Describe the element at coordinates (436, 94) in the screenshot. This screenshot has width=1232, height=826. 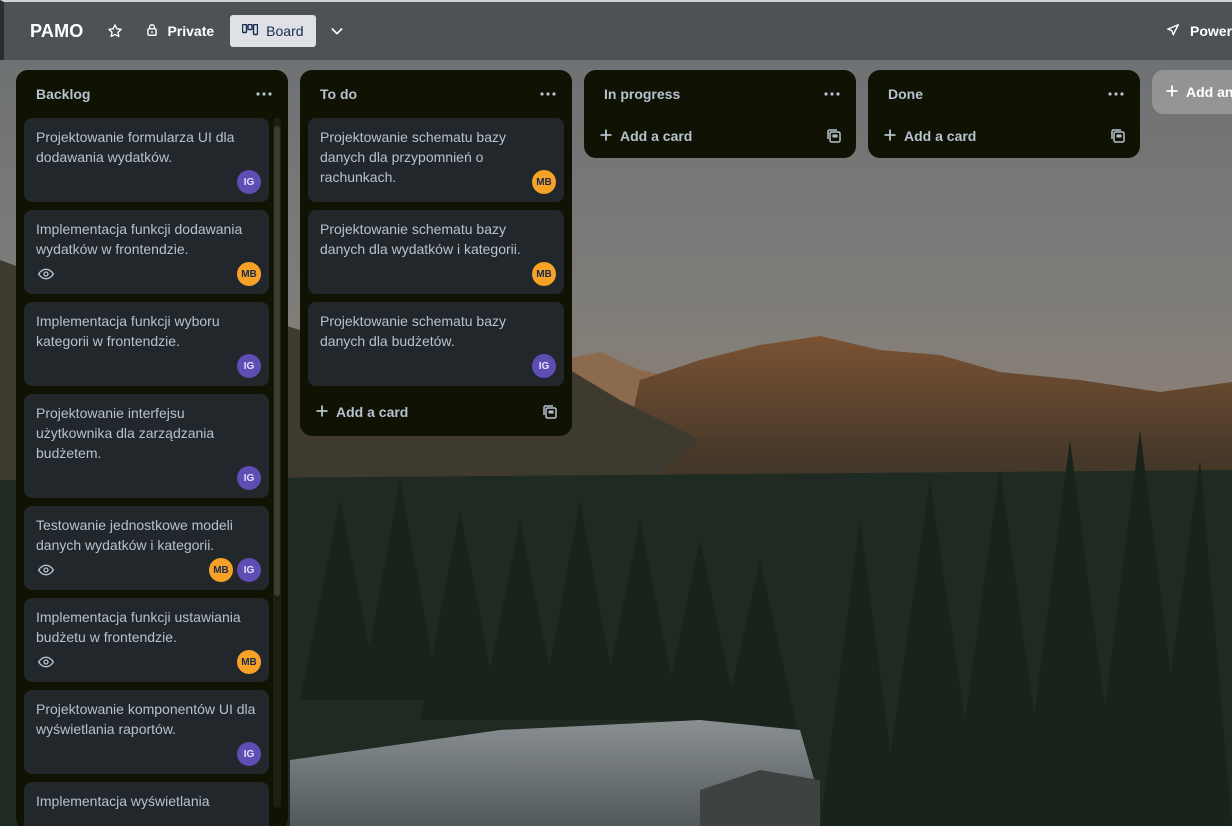
I see `list-header: To do` at that location.